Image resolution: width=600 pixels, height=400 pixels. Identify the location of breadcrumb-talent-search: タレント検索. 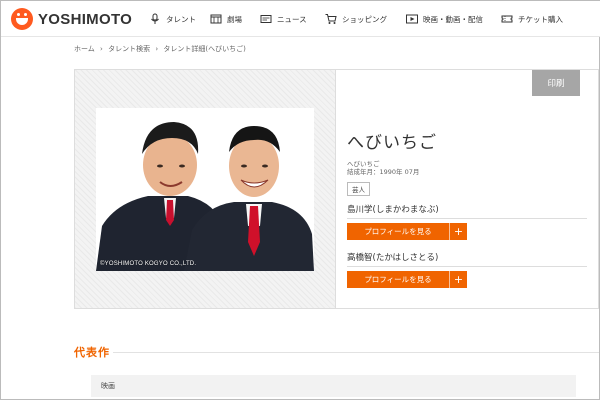
(129, 49).